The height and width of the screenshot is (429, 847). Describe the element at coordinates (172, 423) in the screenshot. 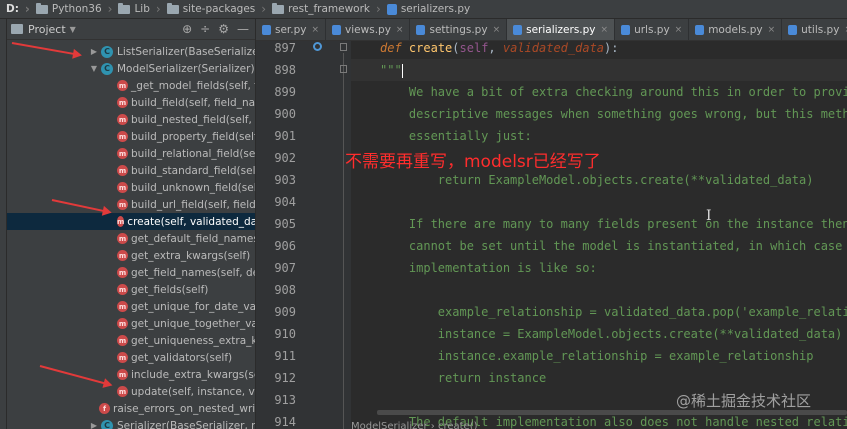

I see `tree-class-item: ▶C Serializer(BaseSerializer, meta` at that location.